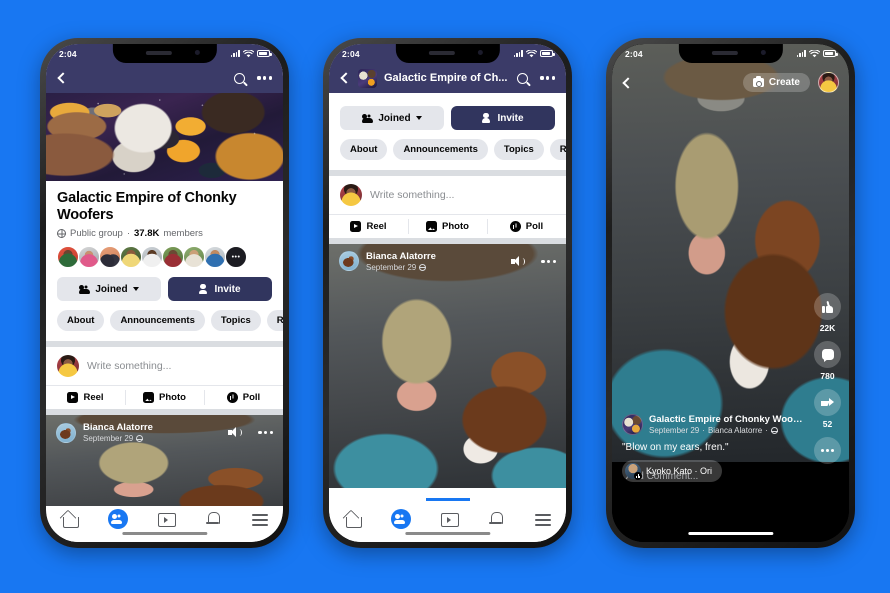  Describe the element at coordinates (183, 234) in the screenshot. I see `member-label: members` at that location.